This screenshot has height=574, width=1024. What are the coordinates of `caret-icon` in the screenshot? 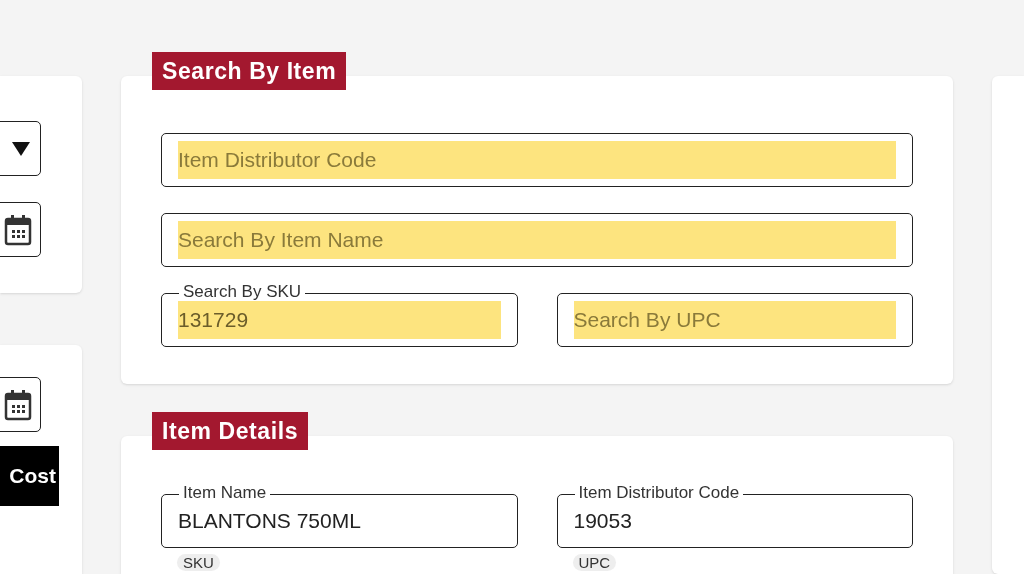 It's located at (21, 148).